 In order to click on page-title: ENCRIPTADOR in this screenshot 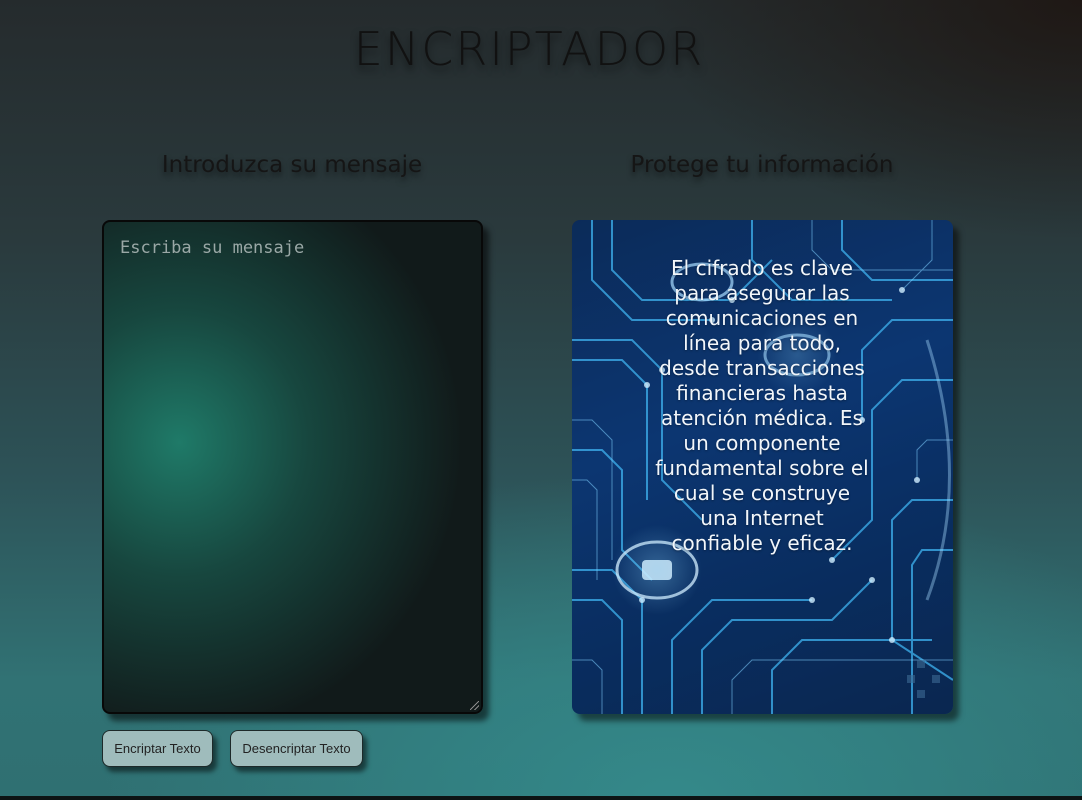, I will do `click(529, 49)`.